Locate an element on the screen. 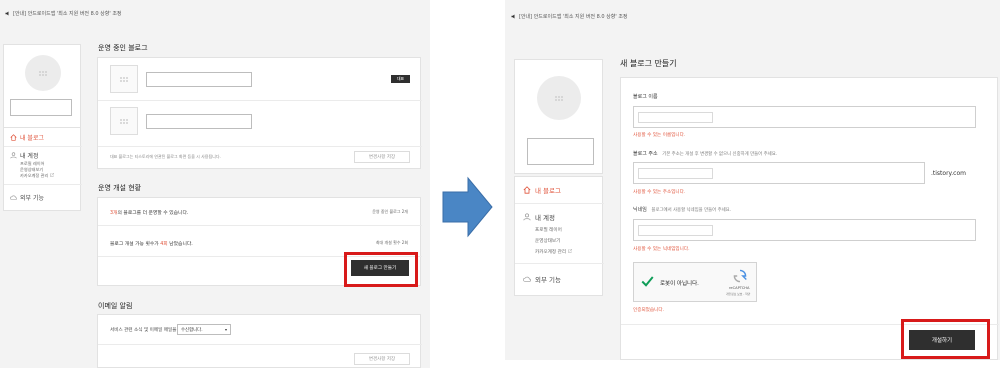 The width and height of the screenshot is (1000, 368). recaptcha-icon is located at coordinates (740, 276).